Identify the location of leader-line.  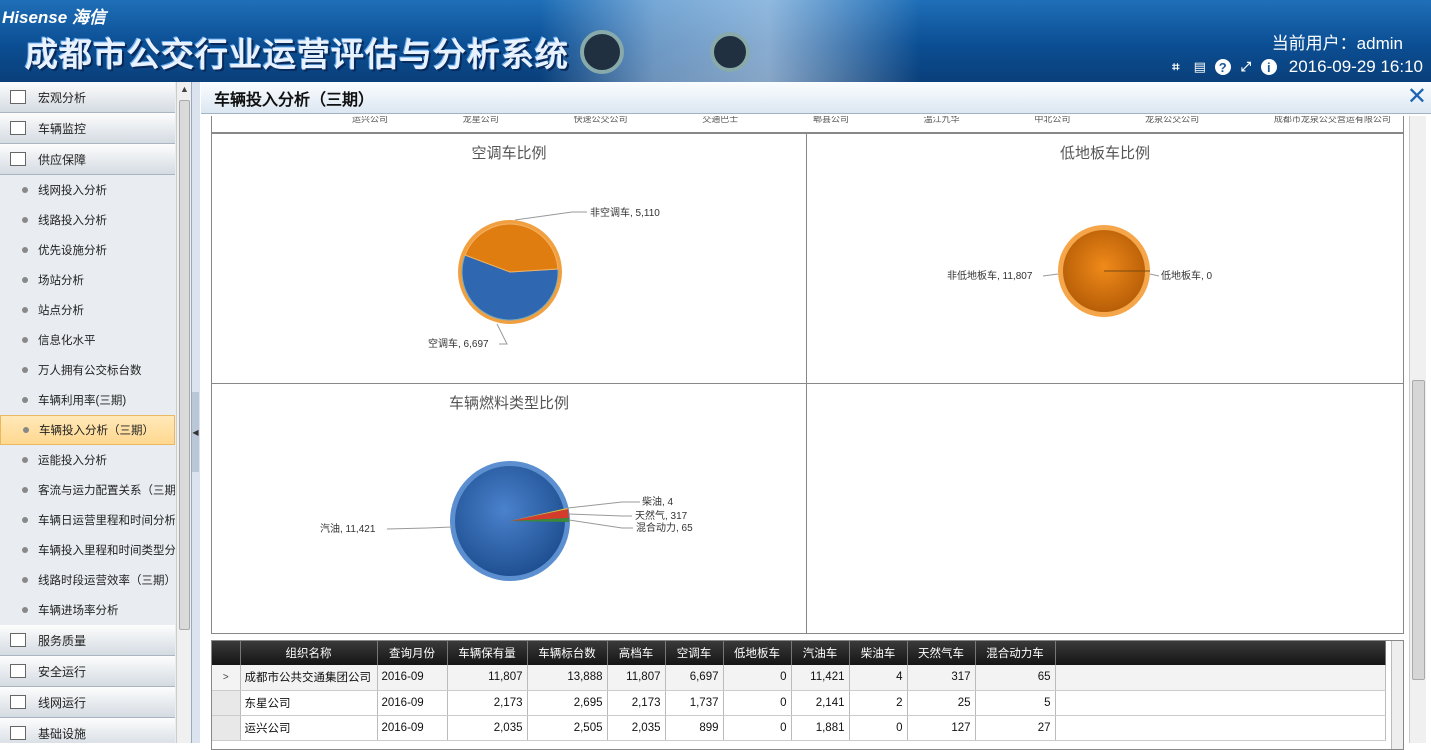
(603, 505).